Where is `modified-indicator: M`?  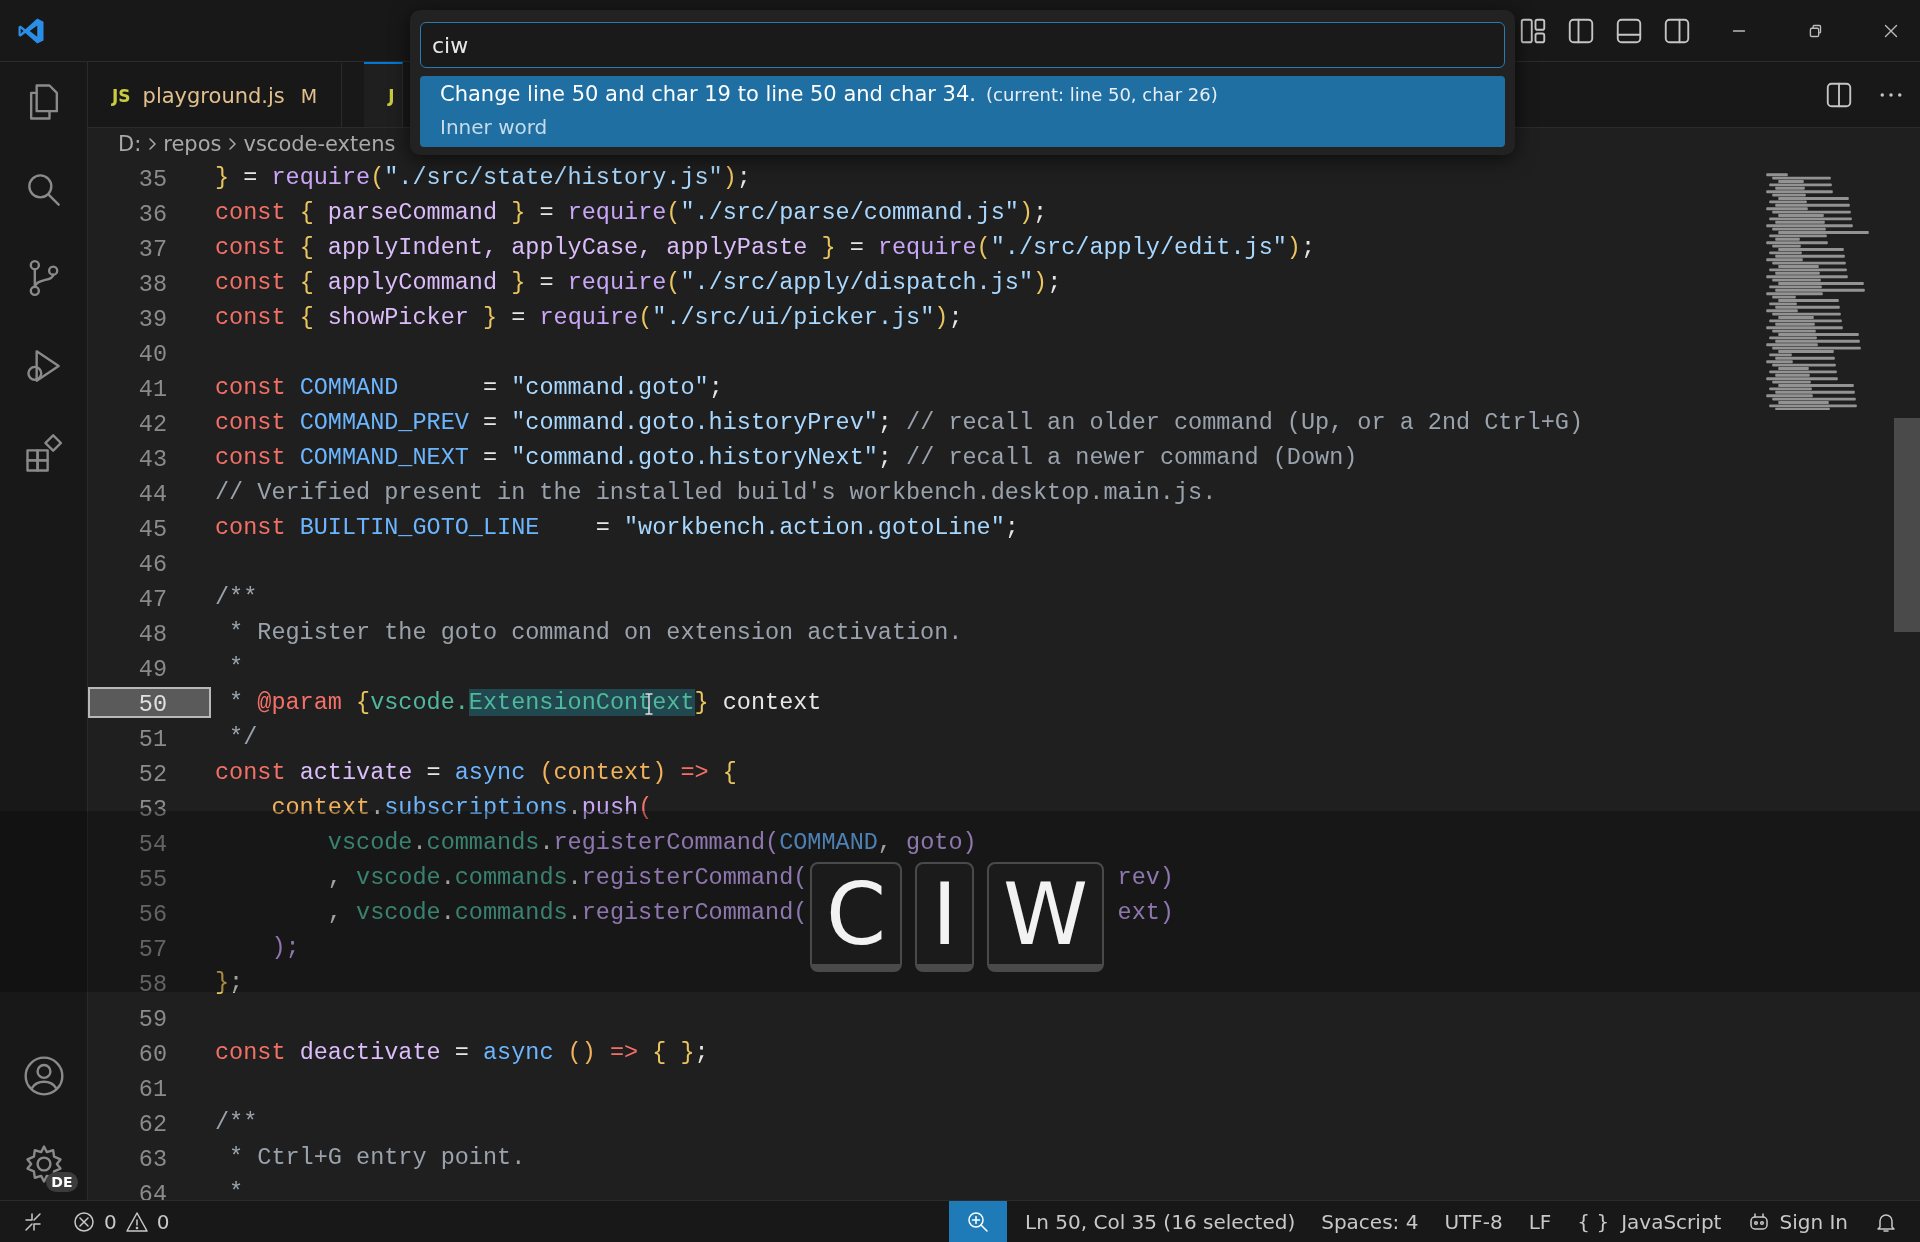
modified-indicator: M is located at coordinates (309, 95).